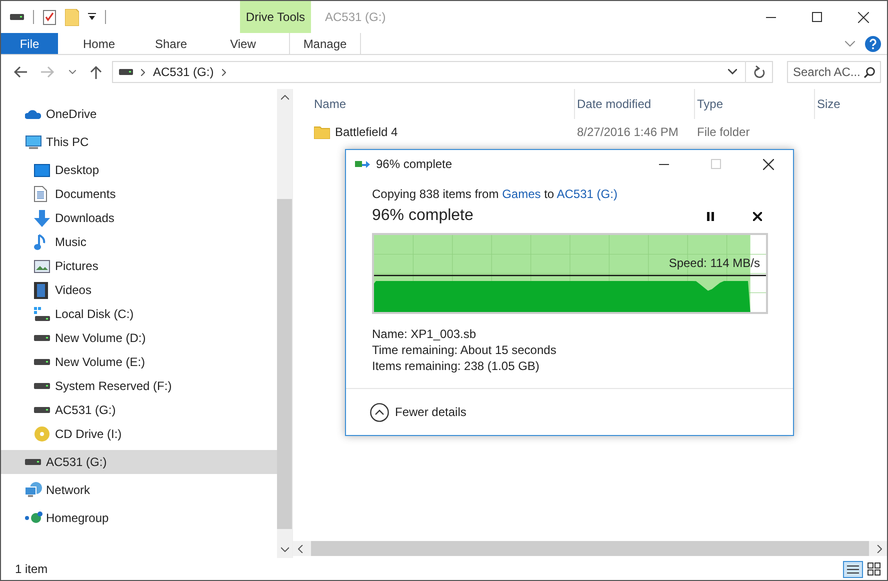 Image resolution: width=888 pixels, height=581 pixels. What do you see at coordinates (49, 17) in the screenshot?
I see `properties-icon` at bounding box center [49, 17].